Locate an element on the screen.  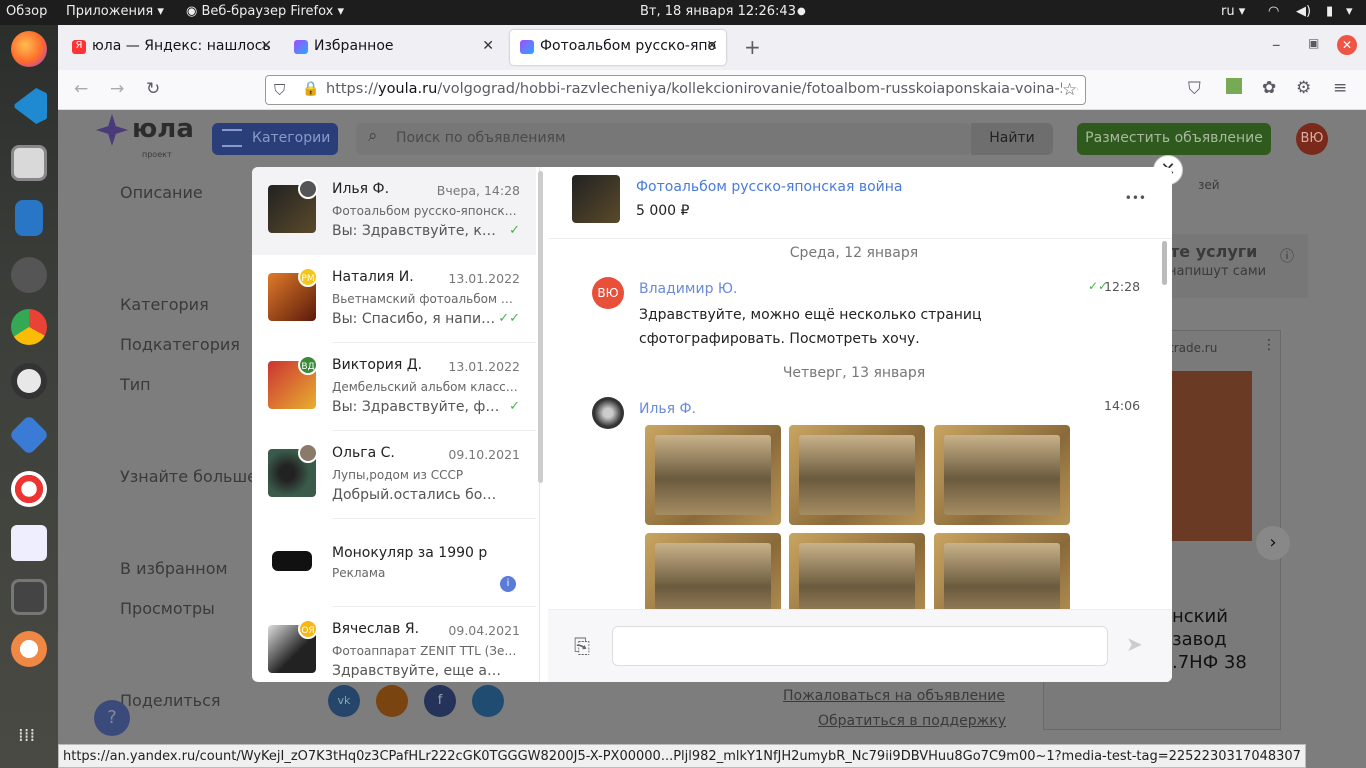
conversation-subject: Фотоальбом русско-японская война is located at coordinates (425, 211).